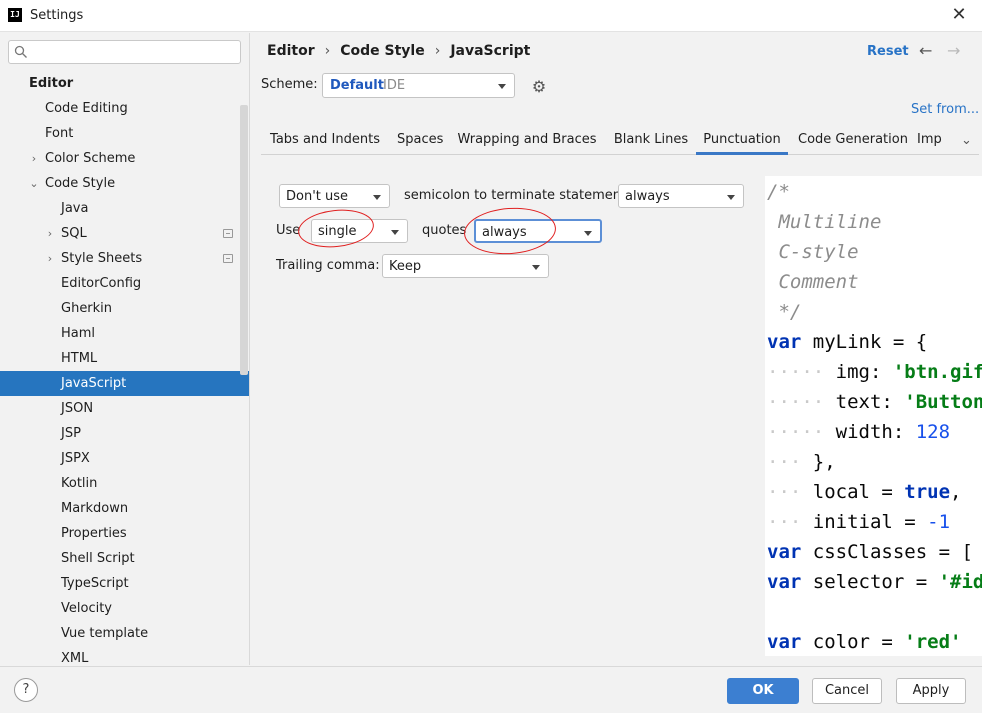 The image size is (982, 713). I want to click on sidebar-item-editorconfig: EditorConfig, so click(124, 283).